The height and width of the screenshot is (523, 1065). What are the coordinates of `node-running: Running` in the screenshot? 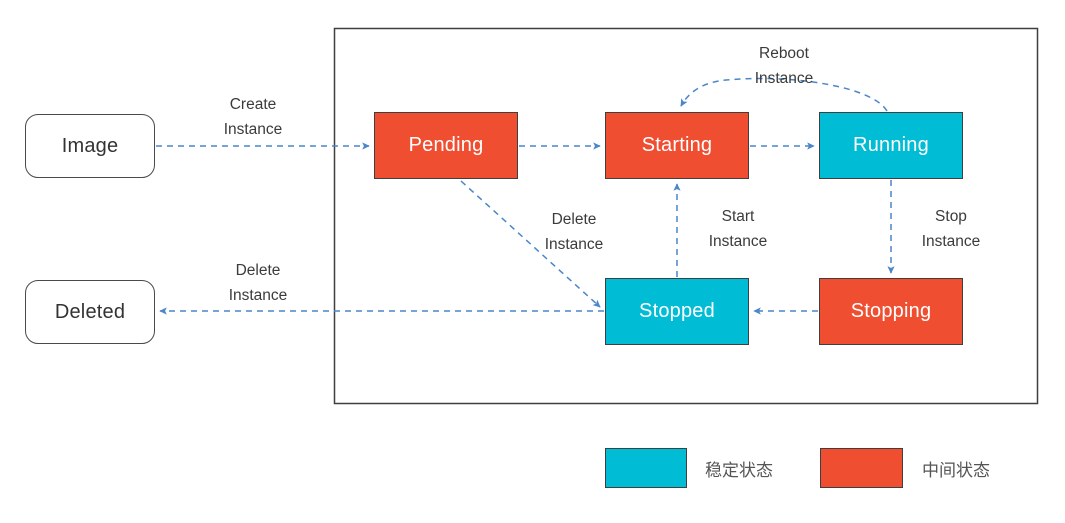 It's located at (891, 145).